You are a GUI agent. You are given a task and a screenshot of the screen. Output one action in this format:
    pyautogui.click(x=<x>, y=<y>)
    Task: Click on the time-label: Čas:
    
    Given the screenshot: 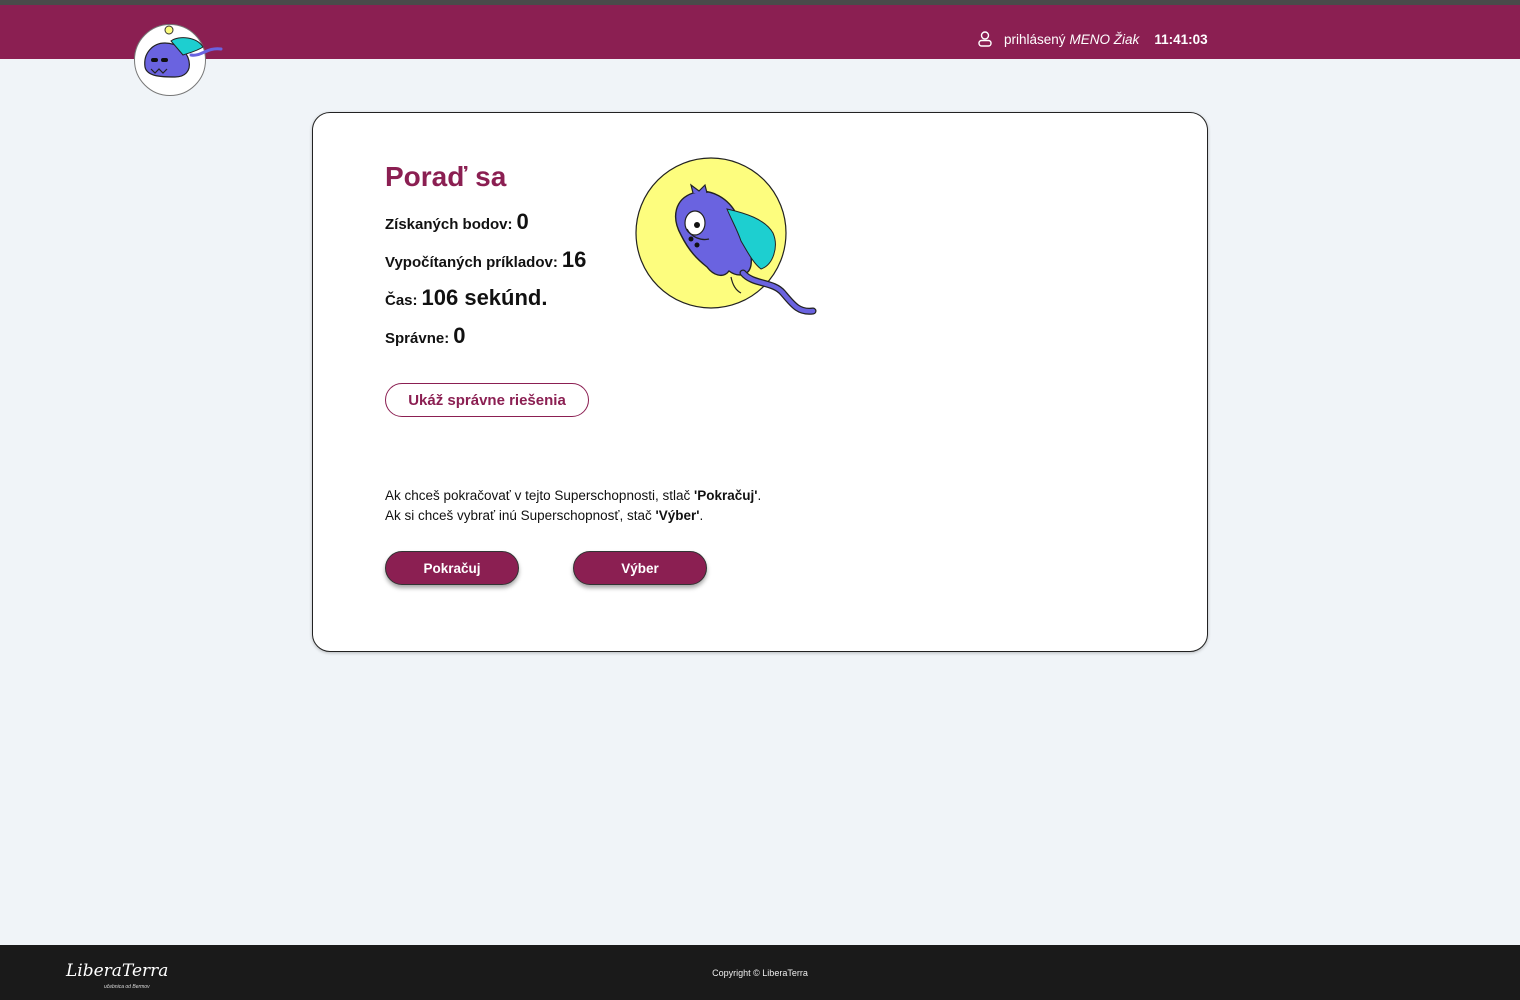 What is the action you would take?
    pyautogui.click(x=401, y=300)
    